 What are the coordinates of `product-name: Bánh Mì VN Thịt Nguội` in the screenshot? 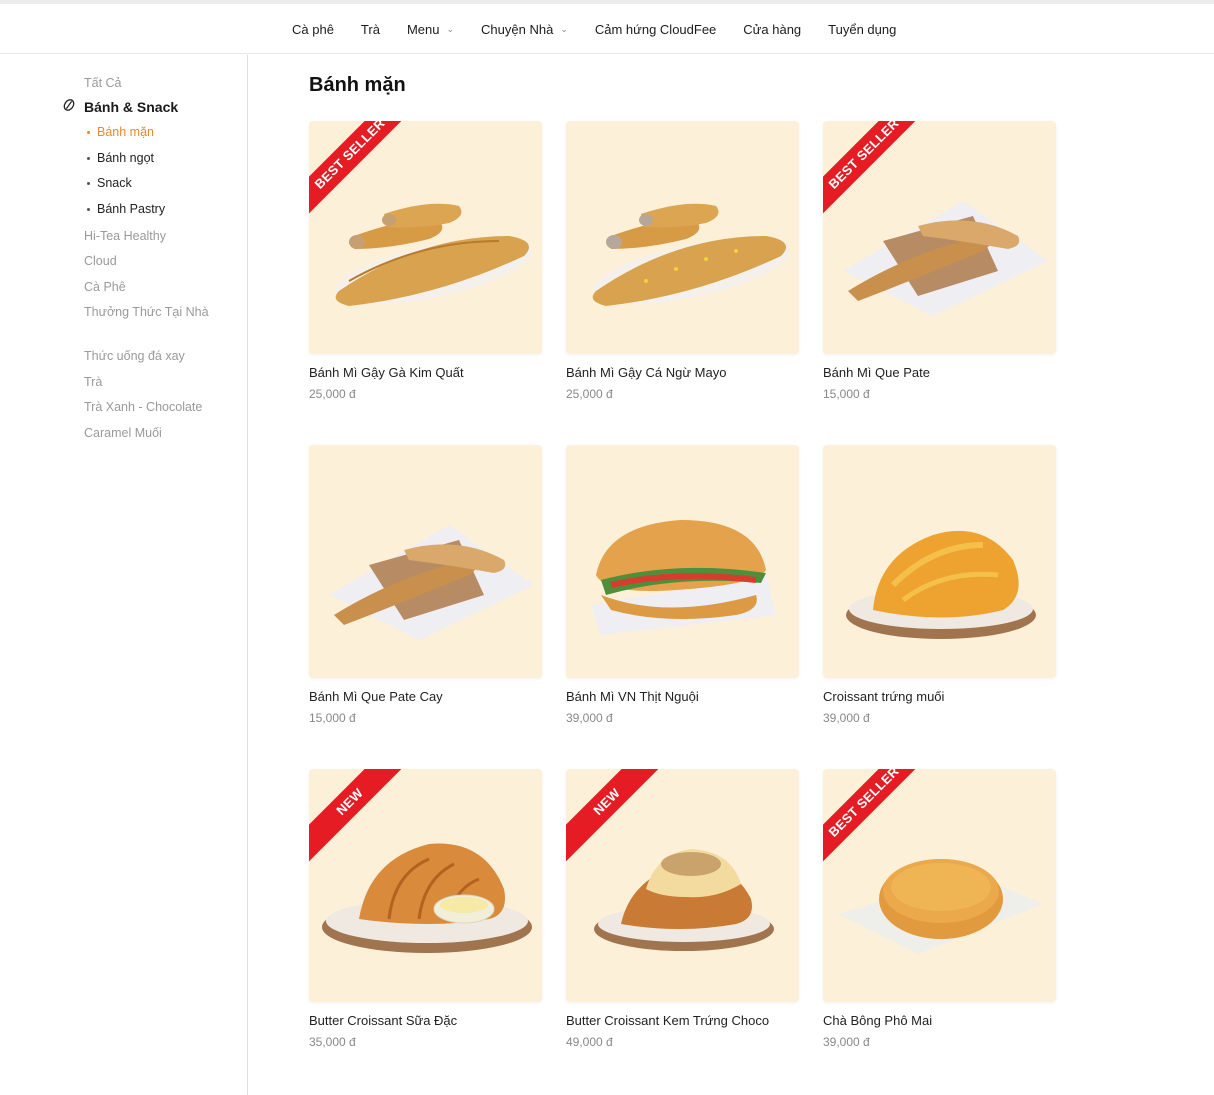 It's located at (632, 696).